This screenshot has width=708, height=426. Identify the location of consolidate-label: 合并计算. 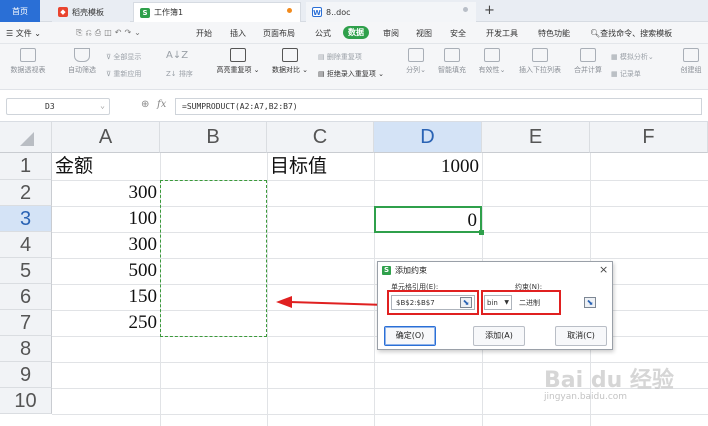
(588, 70).